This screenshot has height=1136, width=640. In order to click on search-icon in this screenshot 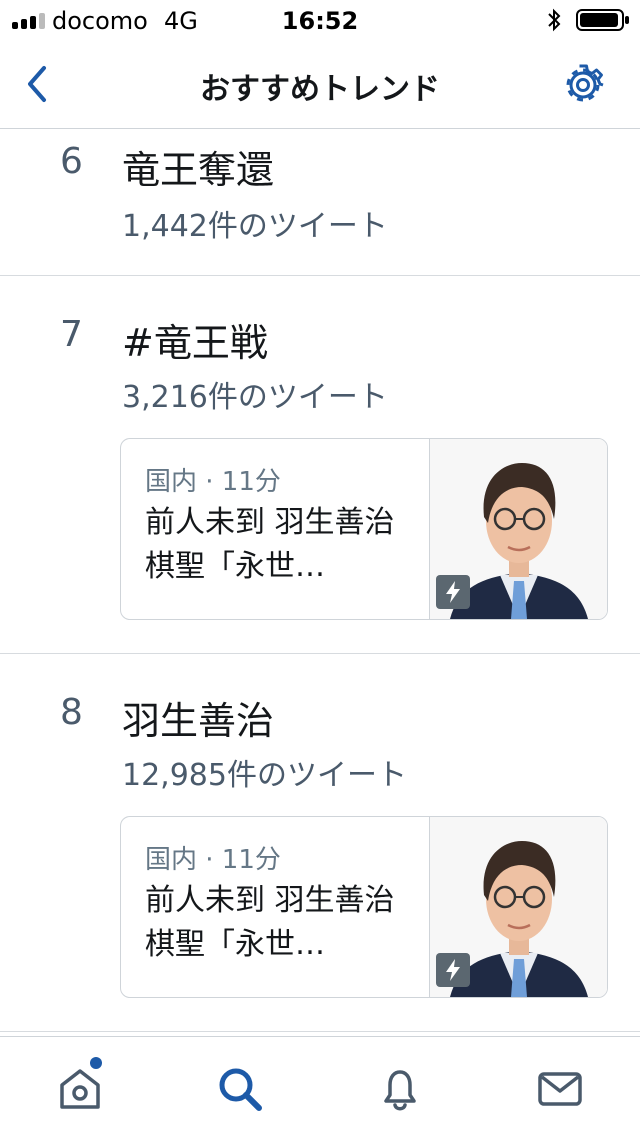, I will do `click(240, 1089)`.